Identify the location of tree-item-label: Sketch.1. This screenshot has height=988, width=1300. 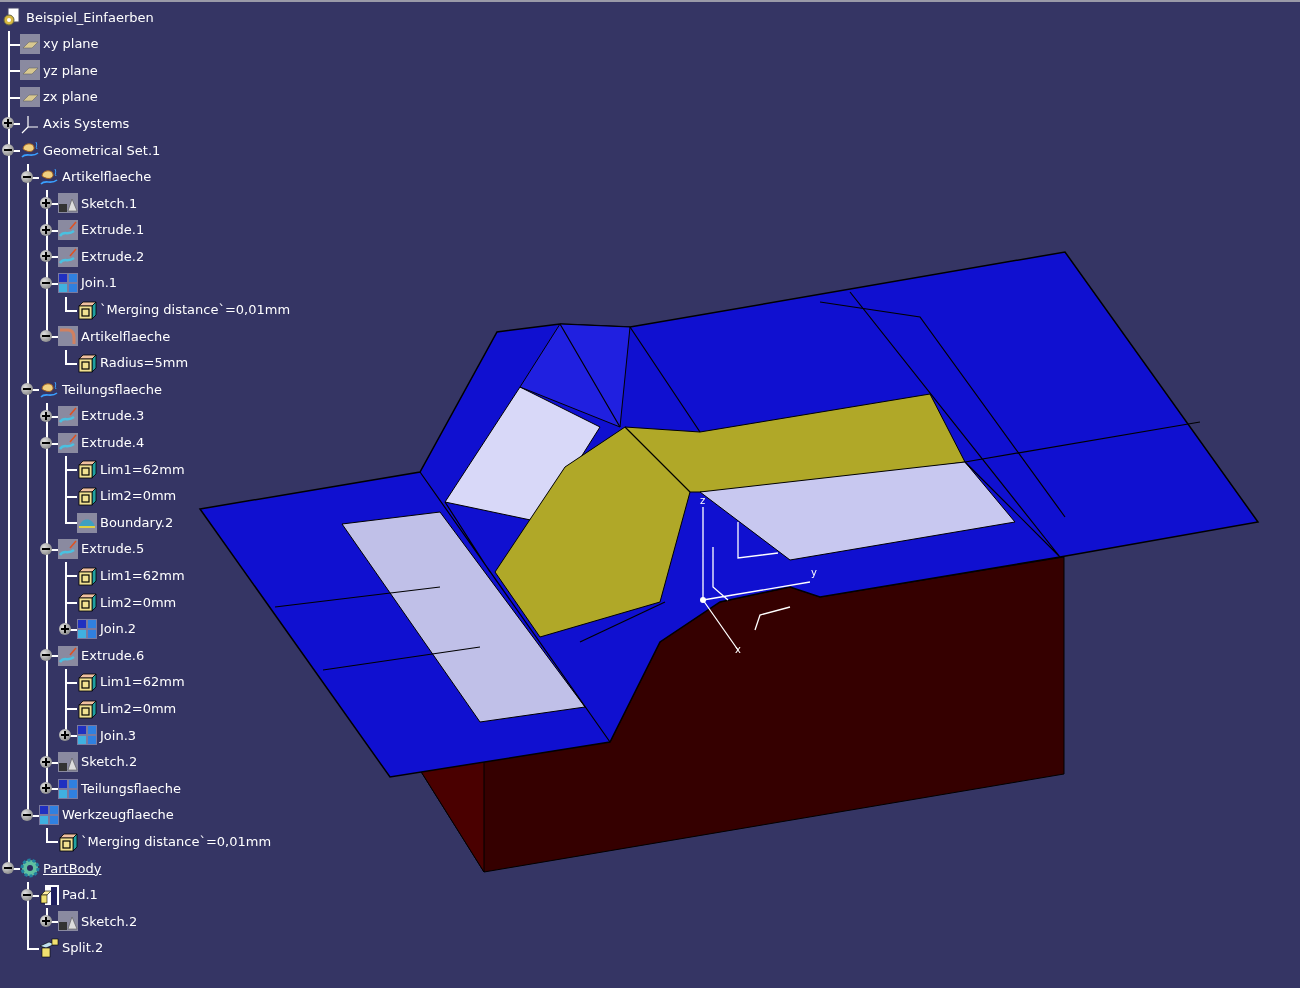
(109, 203).